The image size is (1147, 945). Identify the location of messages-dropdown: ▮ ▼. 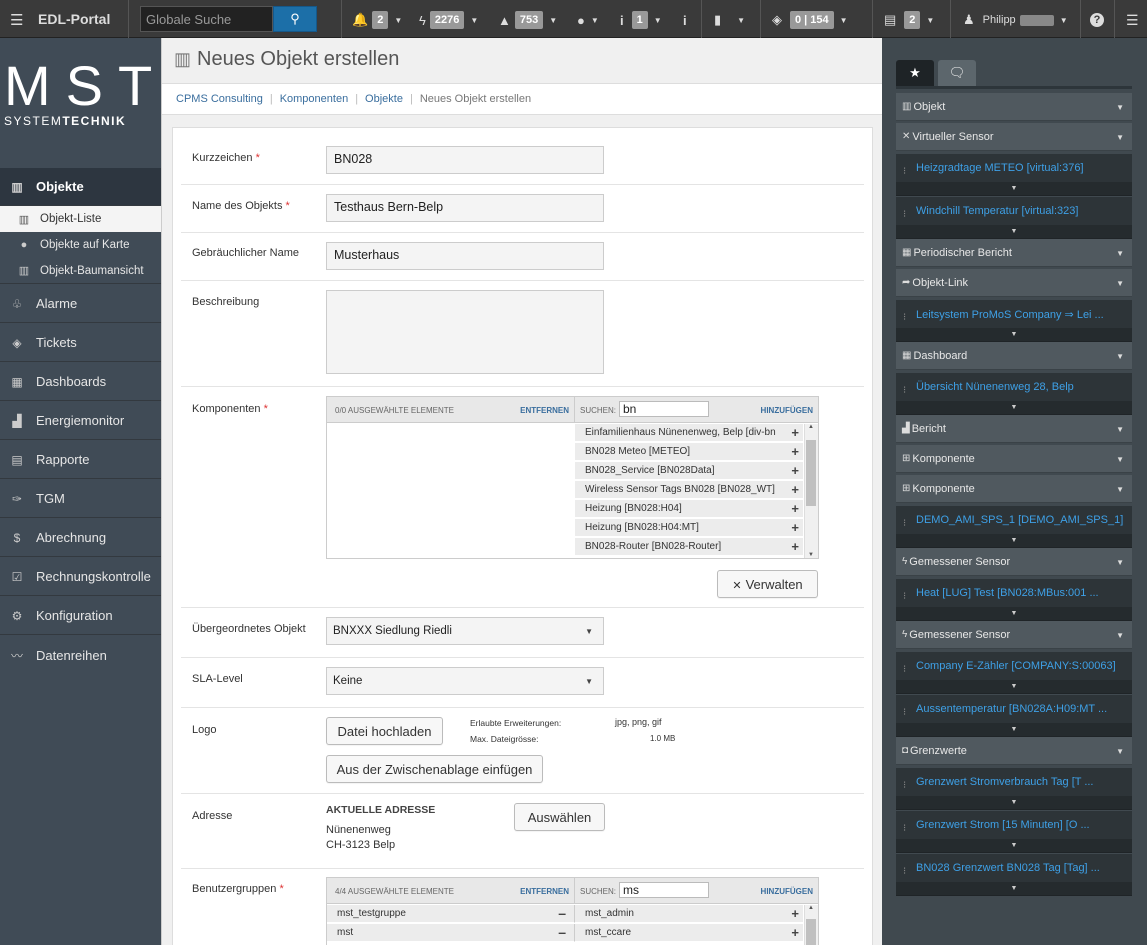
(729, 20).